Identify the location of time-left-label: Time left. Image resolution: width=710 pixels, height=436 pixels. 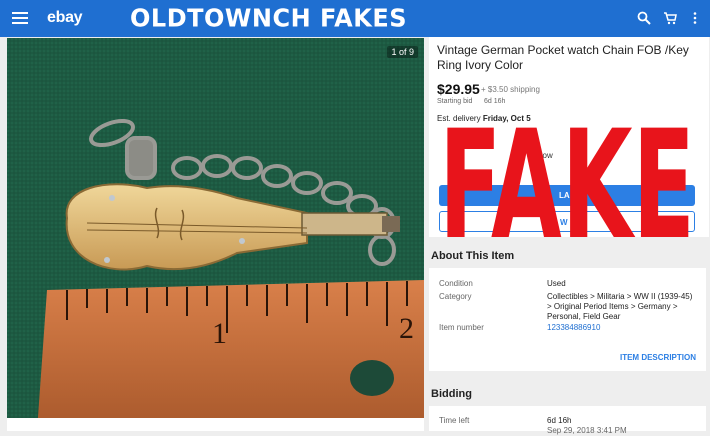
(454, 420).